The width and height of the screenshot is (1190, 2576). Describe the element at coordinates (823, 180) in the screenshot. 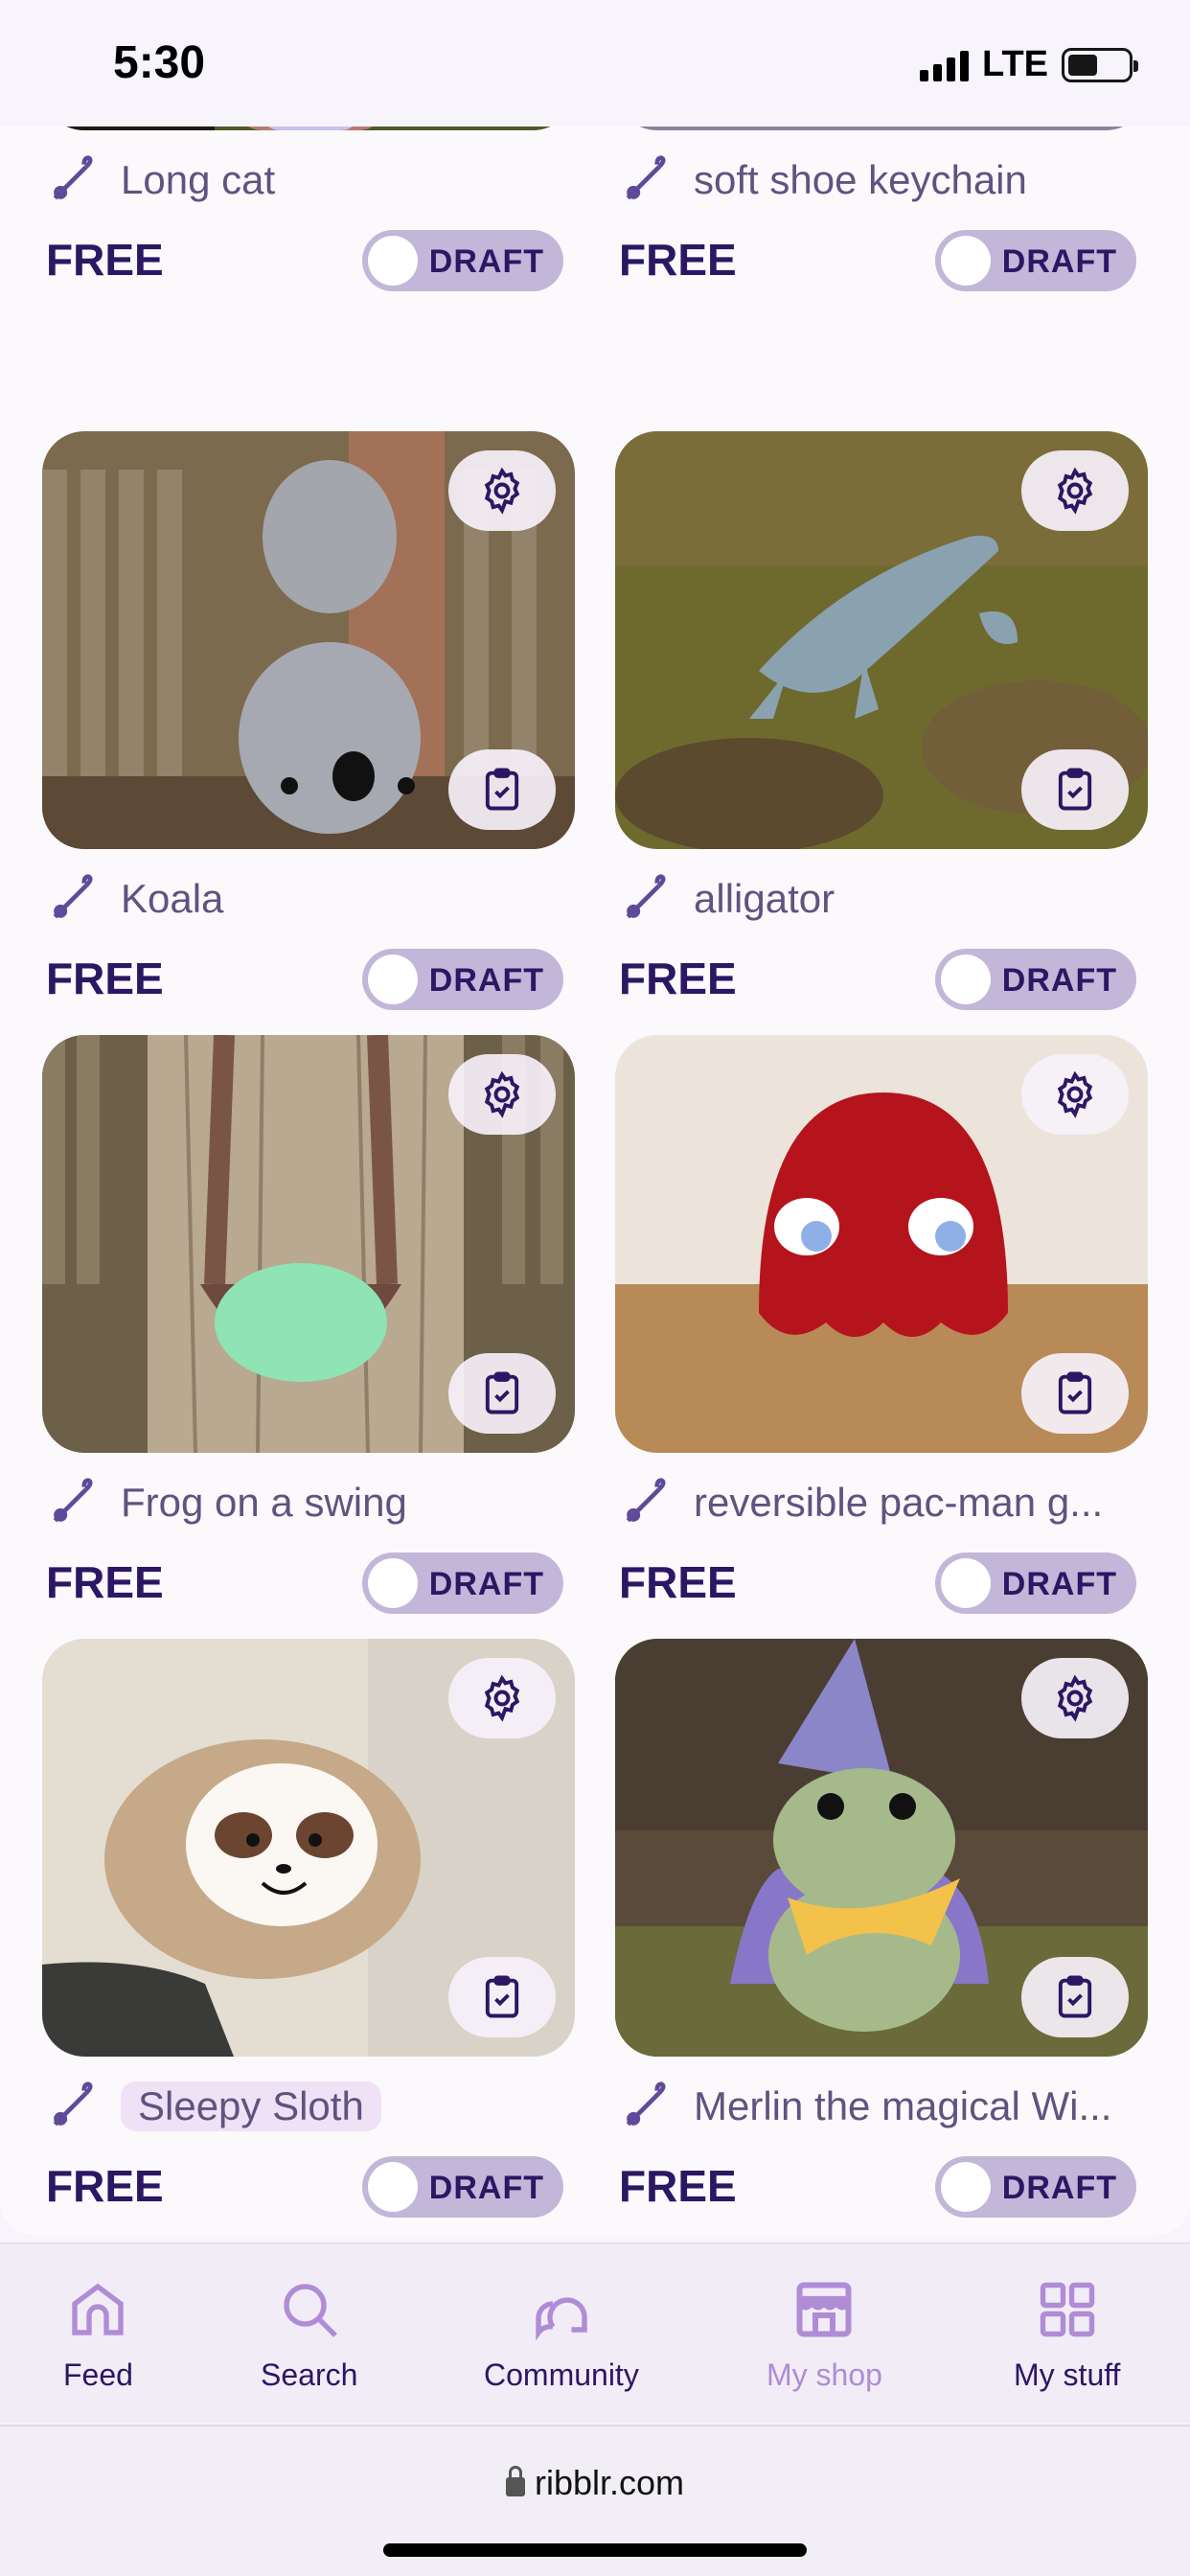

I see `product-title-row: soft shoe keychain` at that location.